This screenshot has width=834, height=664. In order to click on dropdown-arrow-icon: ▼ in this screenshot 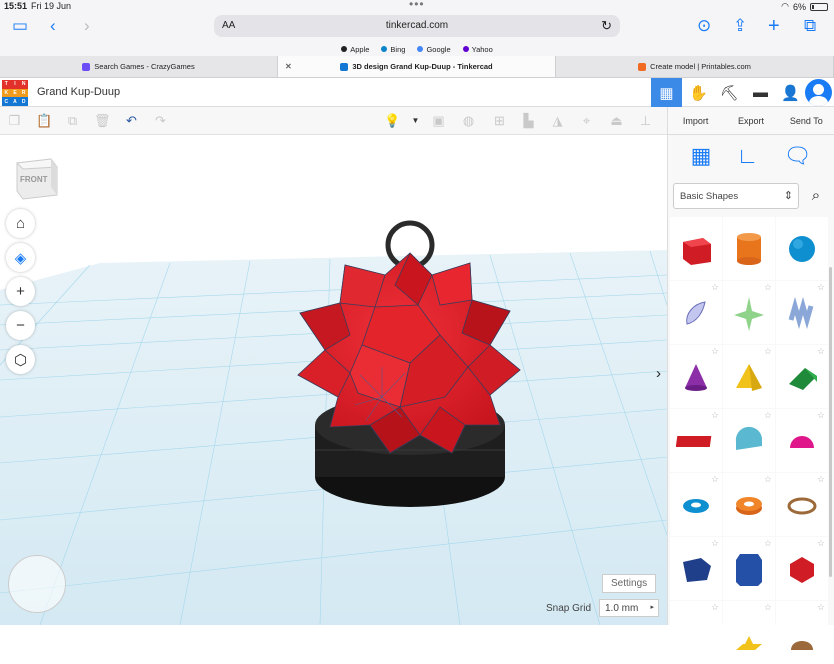, I will do `click(415, 120)`.